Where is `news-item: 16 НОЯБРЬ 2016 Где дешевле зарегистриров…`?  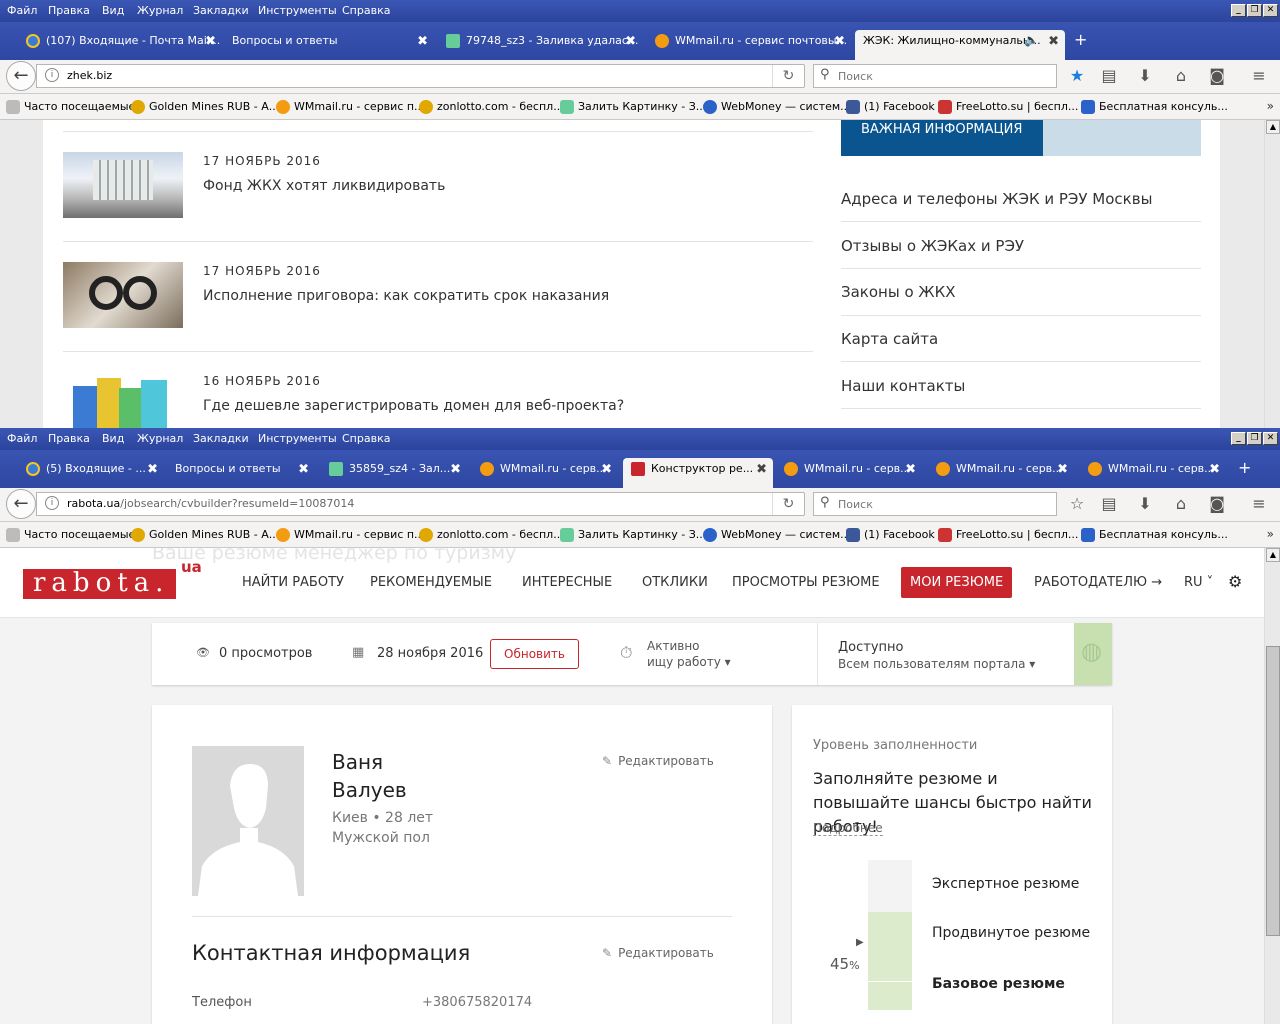
news-item: 16 НОЯБРЬ 2016 Где дешевле зарегистриров… is located at coordinates (438, 400).